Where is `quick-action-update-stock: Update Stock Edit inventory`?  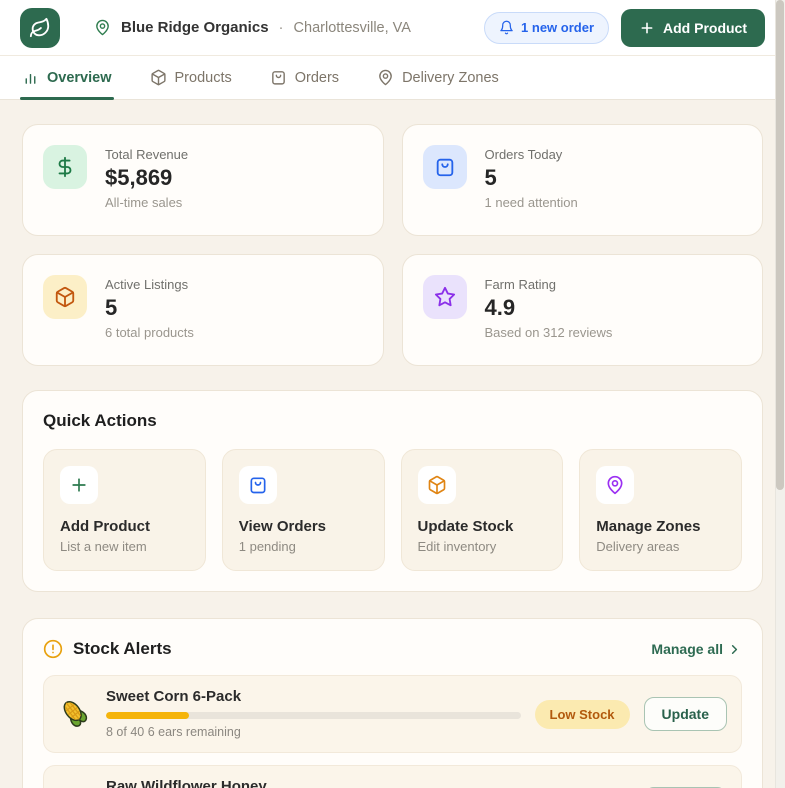
quick-action-update-stock: Update Stock Edit inventory is located at coordinates (482, 510).